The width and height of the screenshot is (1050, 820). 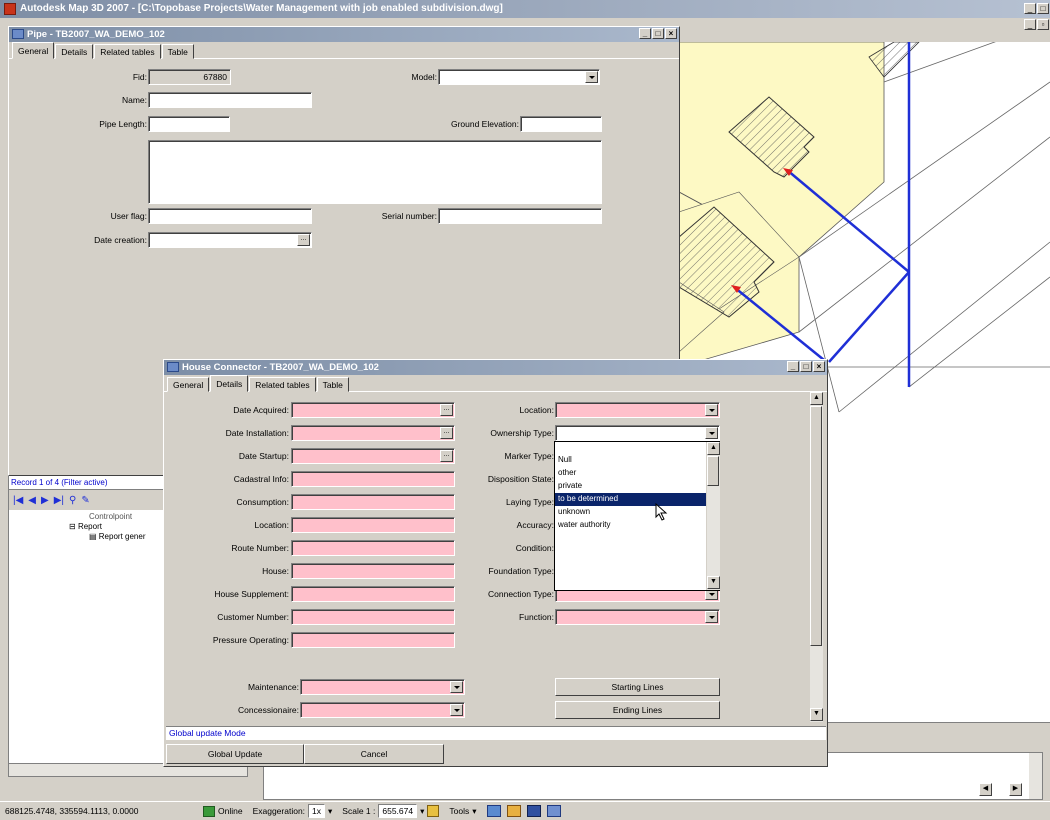 I want to click on doc-restore-icon: ▫, so click(x=1043, y=24).